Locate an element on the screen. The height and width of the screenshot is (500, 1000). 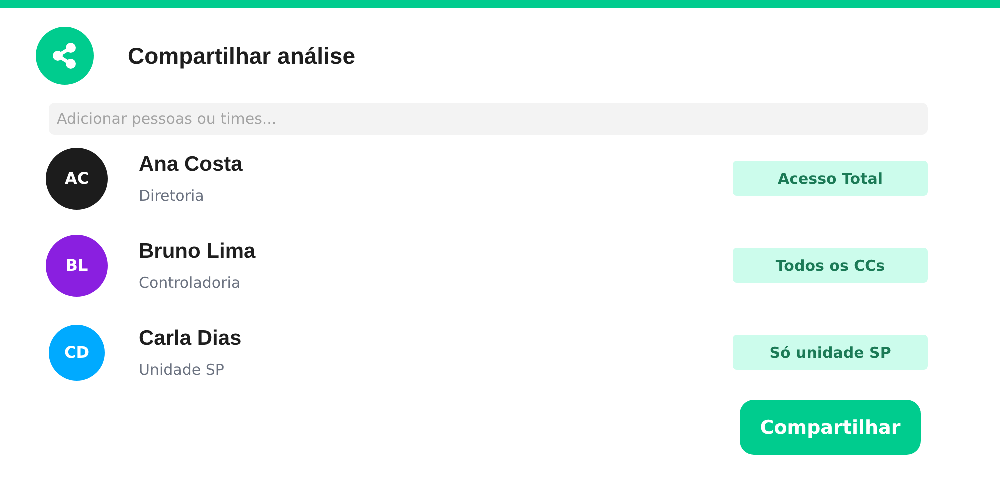
avatar: CD is located at coordinates (77, 352).